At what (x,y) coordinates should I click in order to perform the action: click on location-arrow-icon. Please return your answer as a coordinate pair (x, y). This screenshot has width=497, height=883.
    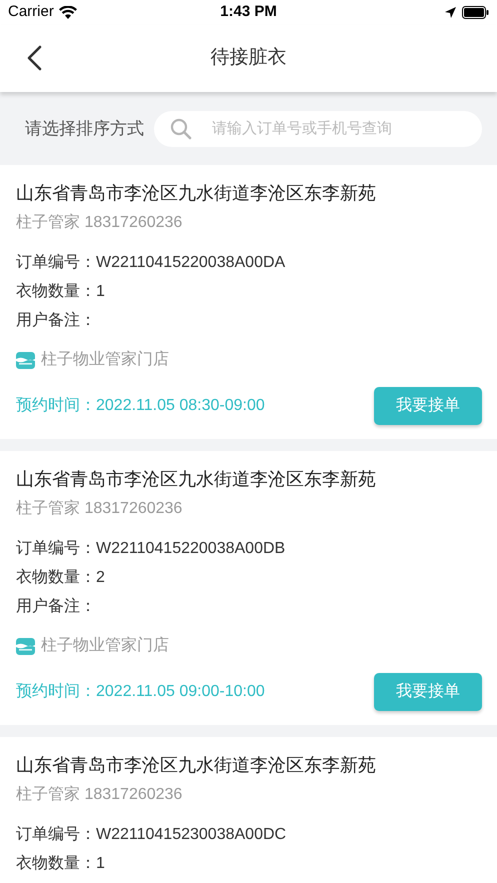
    Looking at the image, I should click on (450, 12).